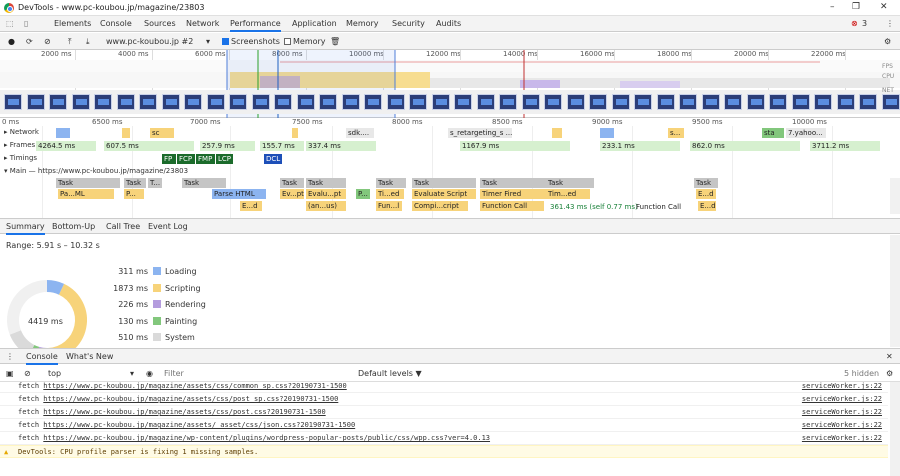 The width and height of the screenshot is (900, 476). Describe the element at coordinates (314, 23) in the screenshot. I see `tab-application: Application` at that location.